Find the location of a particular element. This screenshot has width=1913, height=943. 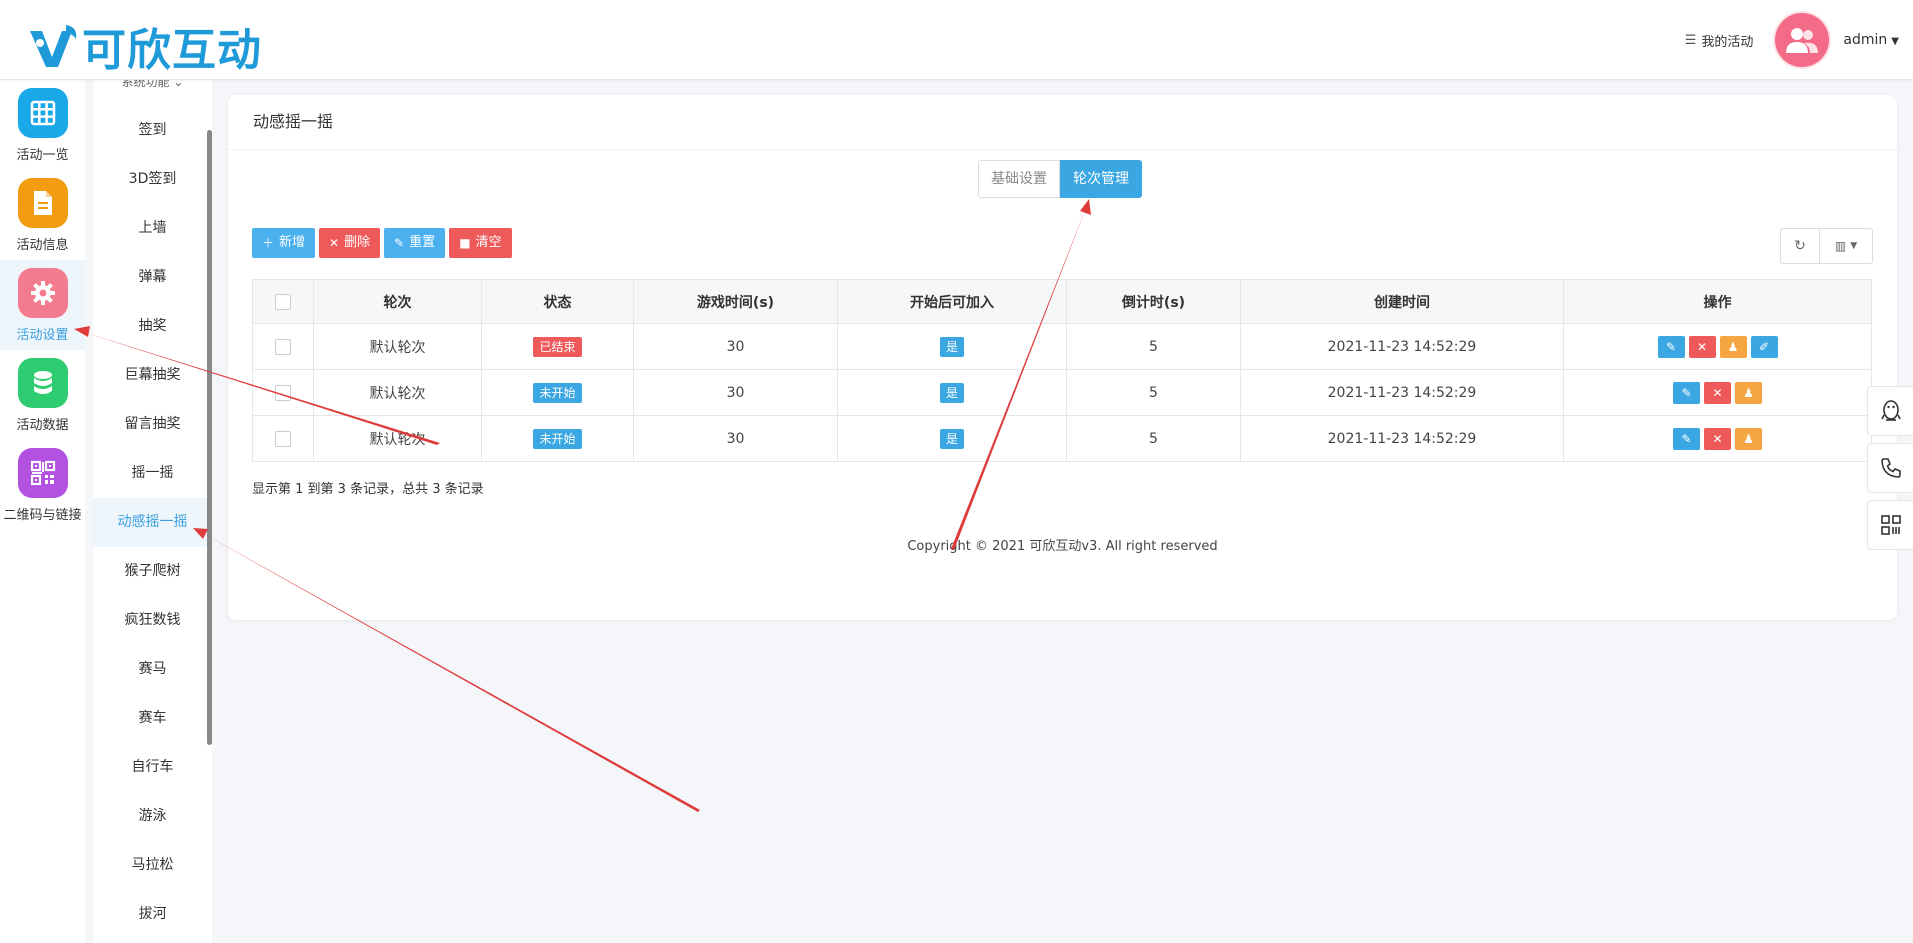

floating-contact-bar is located at coordinates (1890, 471).